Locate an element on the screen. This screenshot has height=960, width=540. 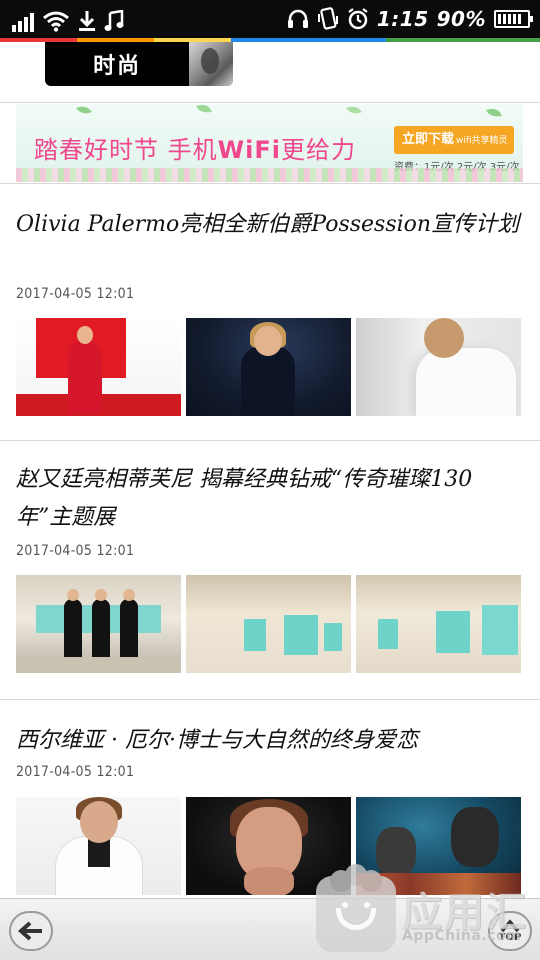
music-icon is located at coordinates (114, 21).